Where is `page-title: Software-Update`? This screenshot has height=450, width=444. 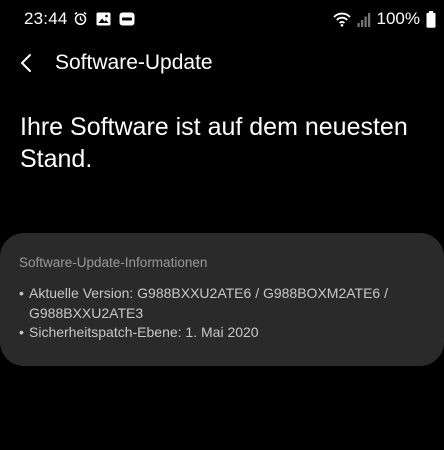
page-title: Software-Update is located at coordinates (134, 62).